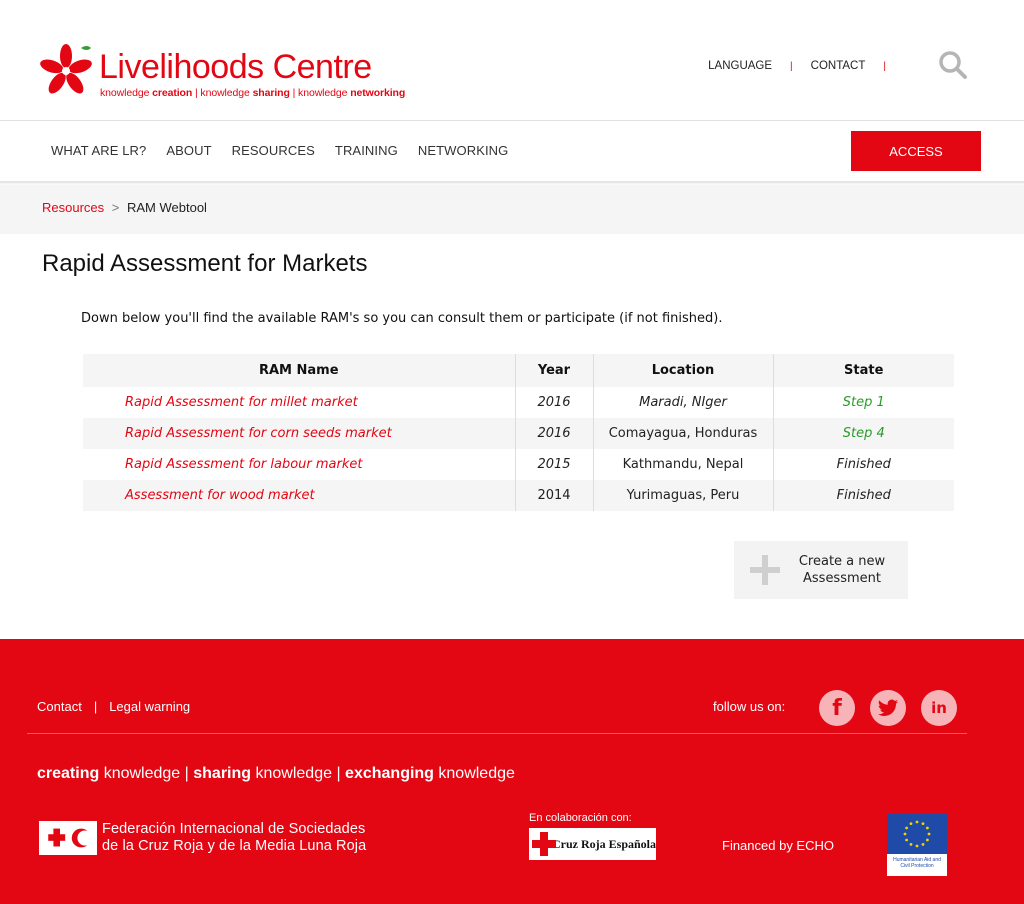 The width and height of the screenshot is (1024, 904). I want to click on state-cell: Step 1, so click(863, 402).